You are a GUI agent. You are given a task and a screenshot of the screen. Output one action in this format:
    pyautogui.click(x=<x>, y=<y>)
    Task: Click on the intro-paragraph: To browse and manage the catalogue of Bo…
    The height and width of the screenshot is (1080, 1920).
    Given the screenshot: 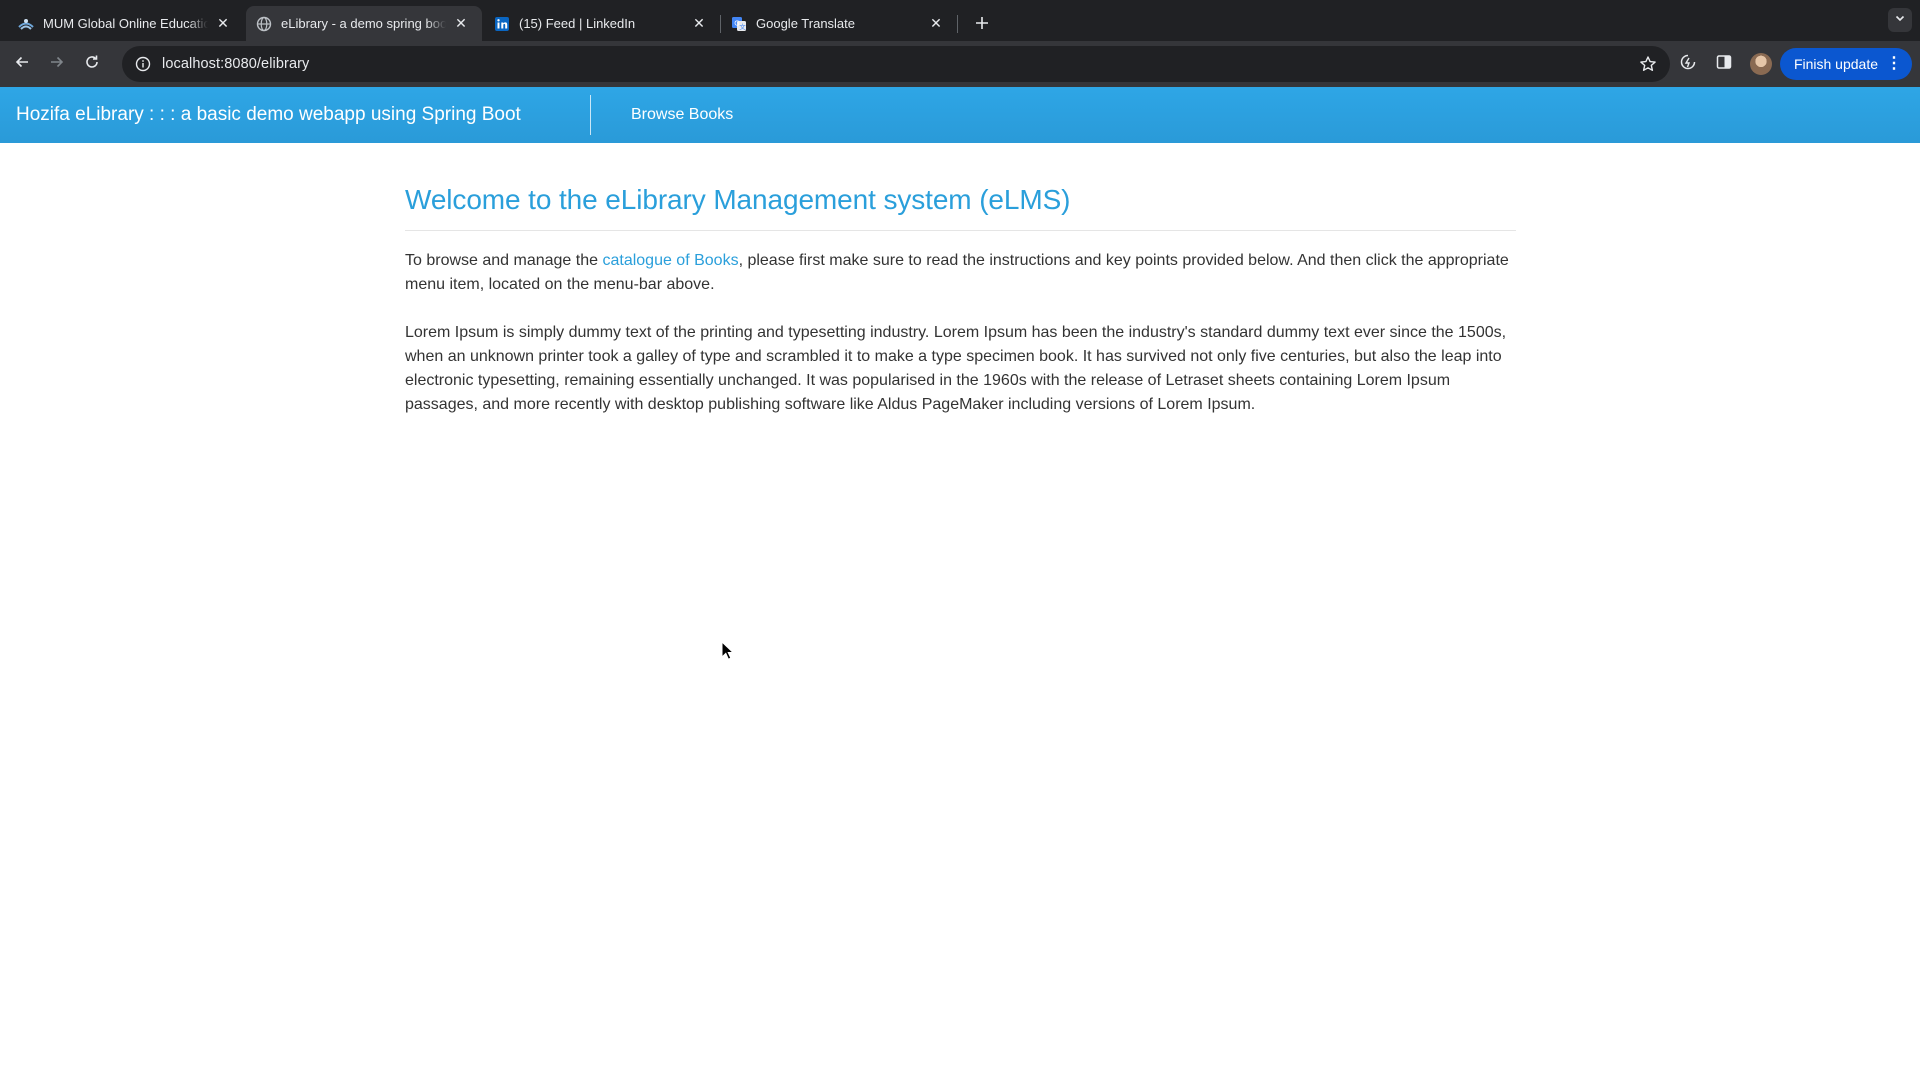 What is the action you would take?
    pyautogui.click(x=960, y=273)
    